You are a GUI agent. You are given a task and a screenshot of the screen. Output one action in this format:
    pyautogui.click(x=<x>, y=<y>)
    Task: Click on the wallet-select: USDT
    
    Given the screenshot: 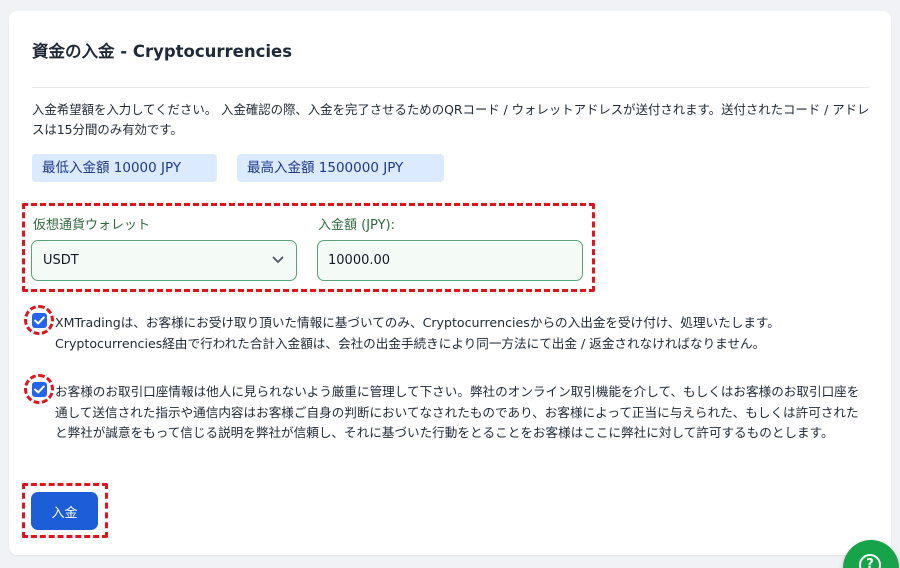 What is the action you would take?
    pyautogui.click(x=164, y=260)
    